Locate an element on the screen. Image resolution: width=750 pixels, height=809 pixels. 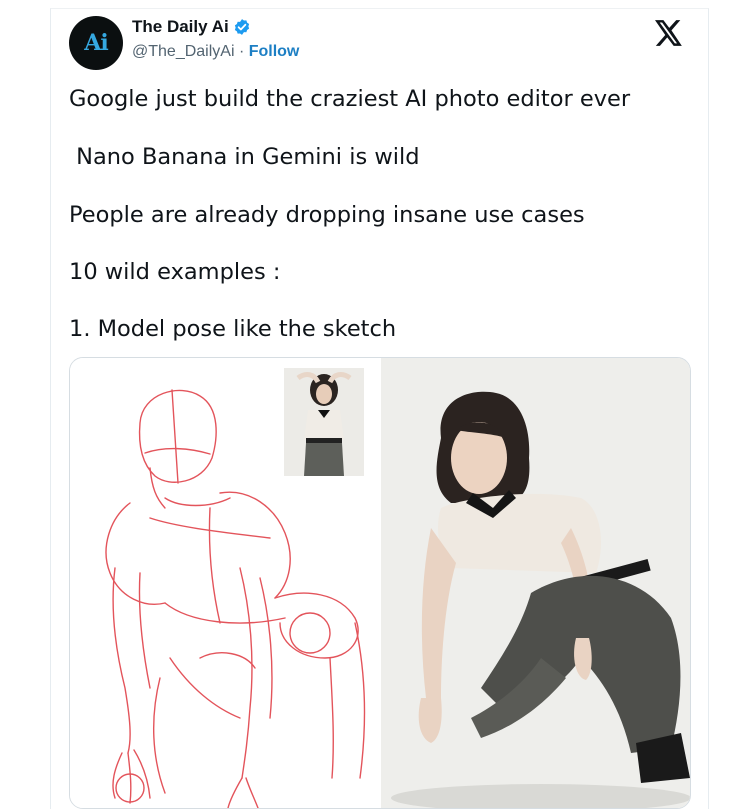
avatar: Ai is located at coordinates (96, 43).